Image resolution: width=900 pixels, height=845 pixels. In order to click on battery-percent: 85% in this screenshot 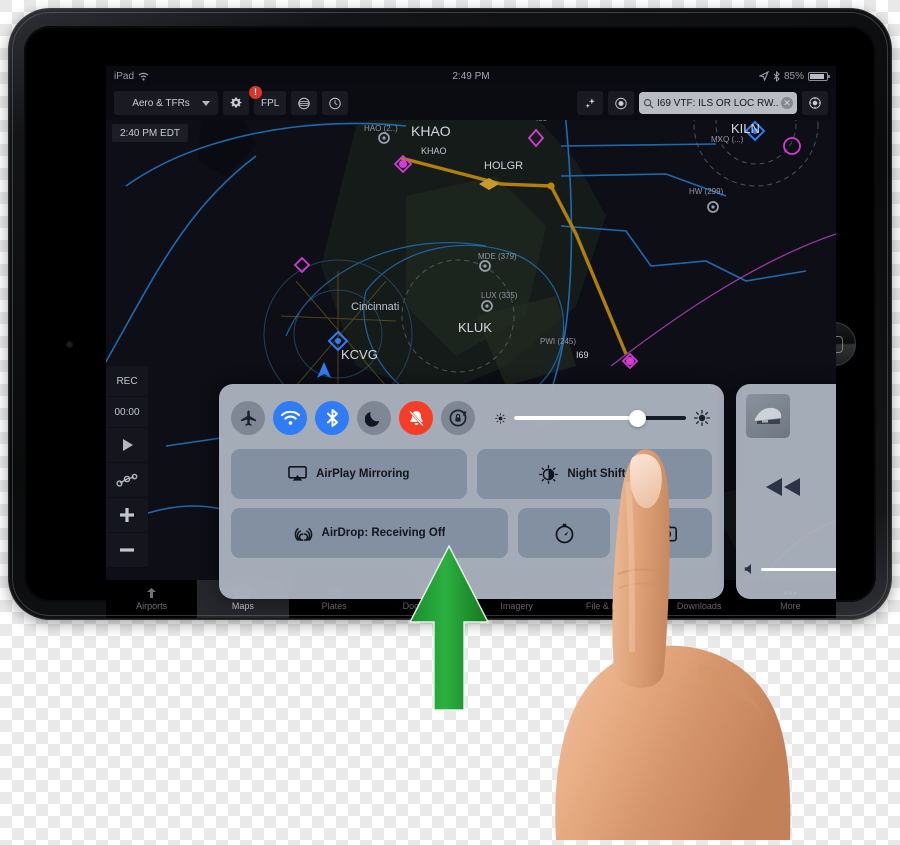, I will do `click(793, 76)`.